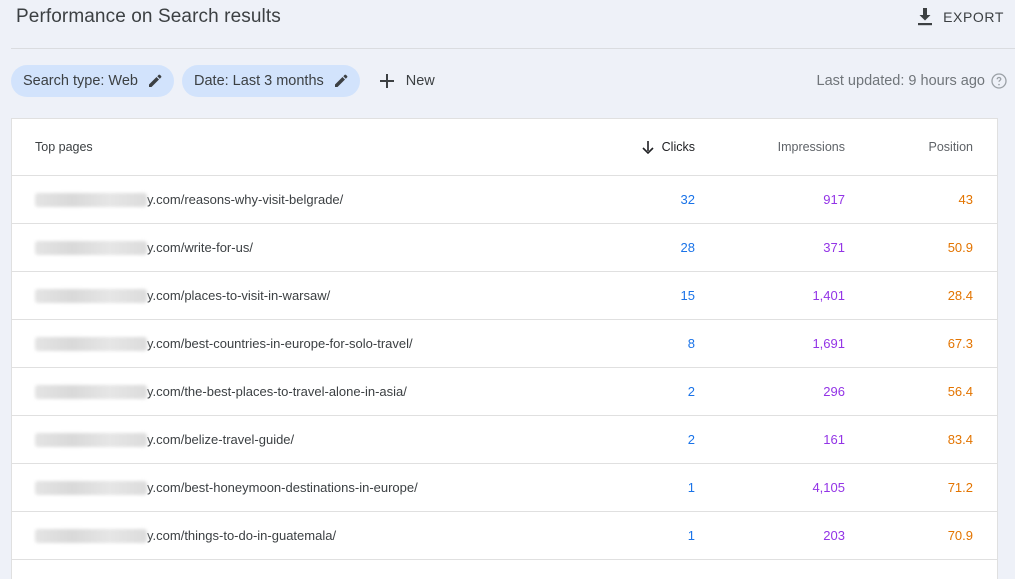 The image size is (1015, 579). What do you see at coordinates (834, 535) in the screenshot?
I see `impressions-cell: 203` at bounding box center [834, 535].